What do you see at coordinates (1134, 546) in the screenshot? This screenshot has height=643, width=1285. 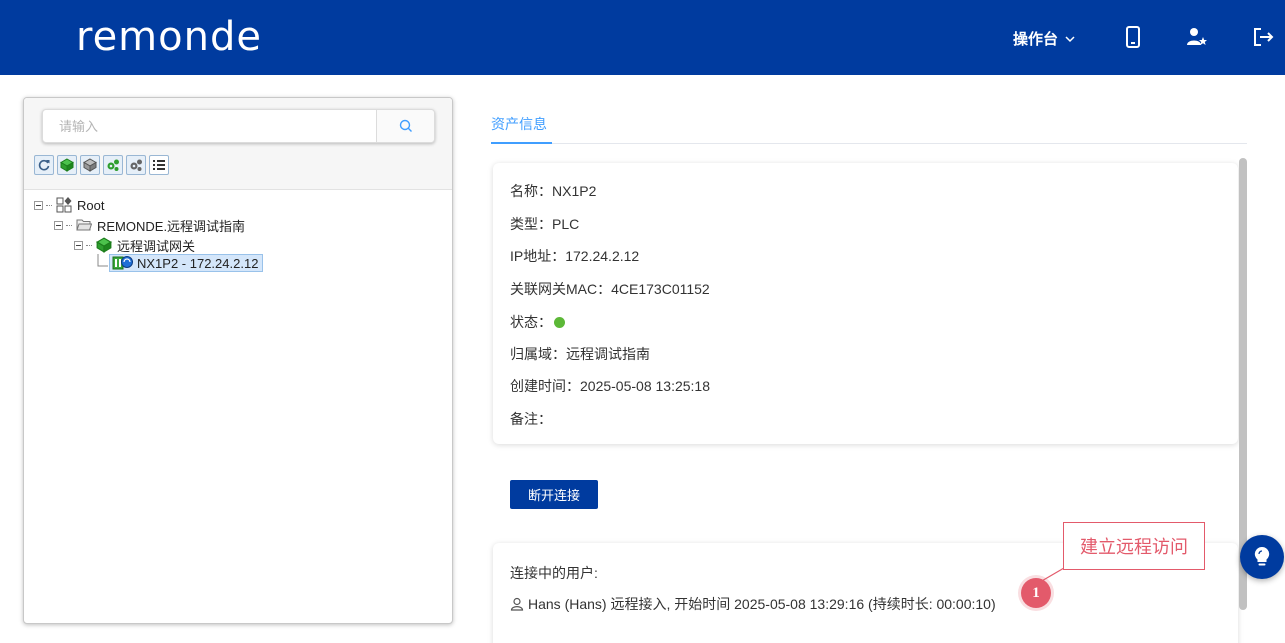 I see `annotation-callout: 建立远程访问` at bounding box center [1134, 546].